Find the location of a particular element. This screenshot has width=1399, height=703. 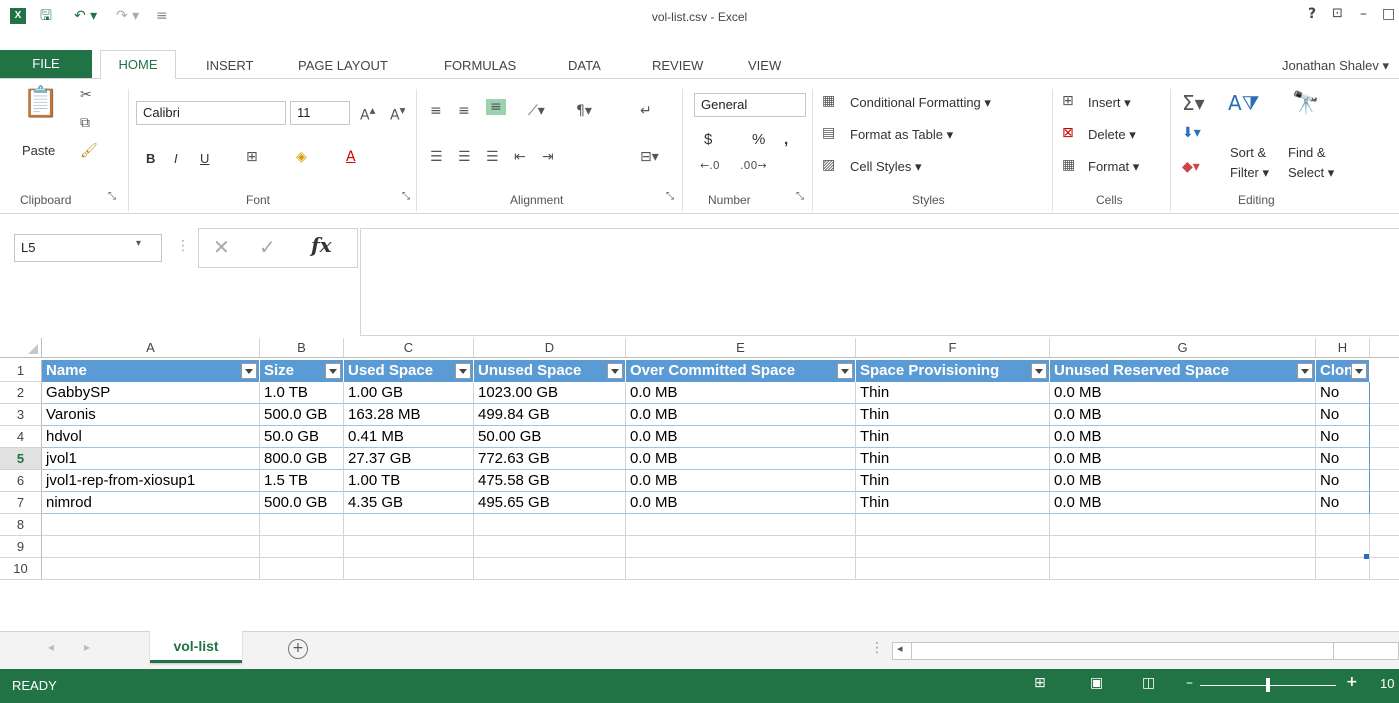

find-select-dropdown: Select ▾ is located at coordinates (1311, 173).